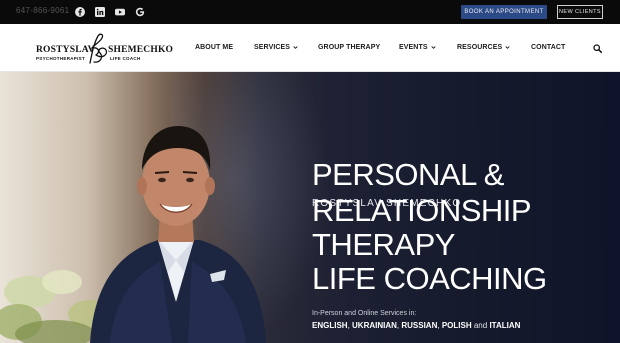  I want to click on nav-item-group-therapy: GROUP THERAPY, so click(349, 47).